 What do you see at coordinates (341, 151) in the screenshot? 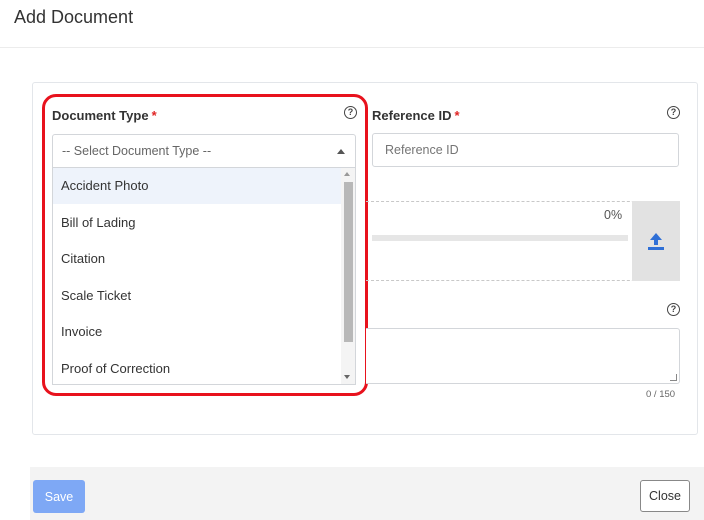
I see `caret-up-icon` at bounding box center [341, 151].